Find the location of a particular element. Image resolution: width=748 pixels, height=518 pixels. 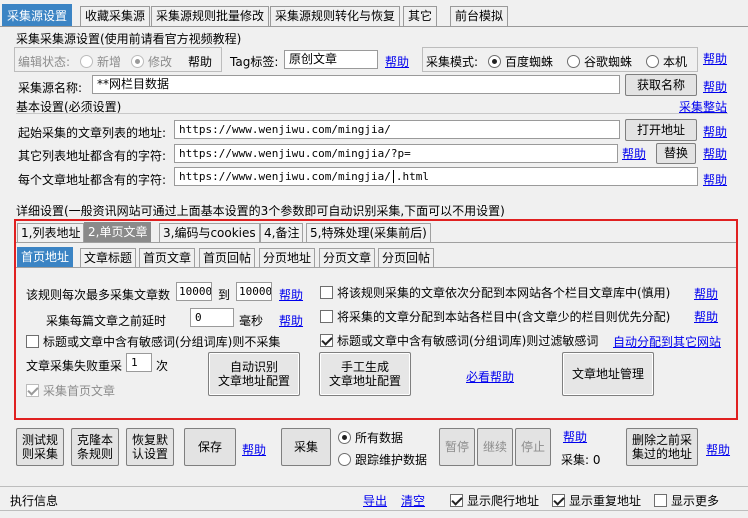

detail-tab-note: 4,备注 is located at coordinates (282, 232).